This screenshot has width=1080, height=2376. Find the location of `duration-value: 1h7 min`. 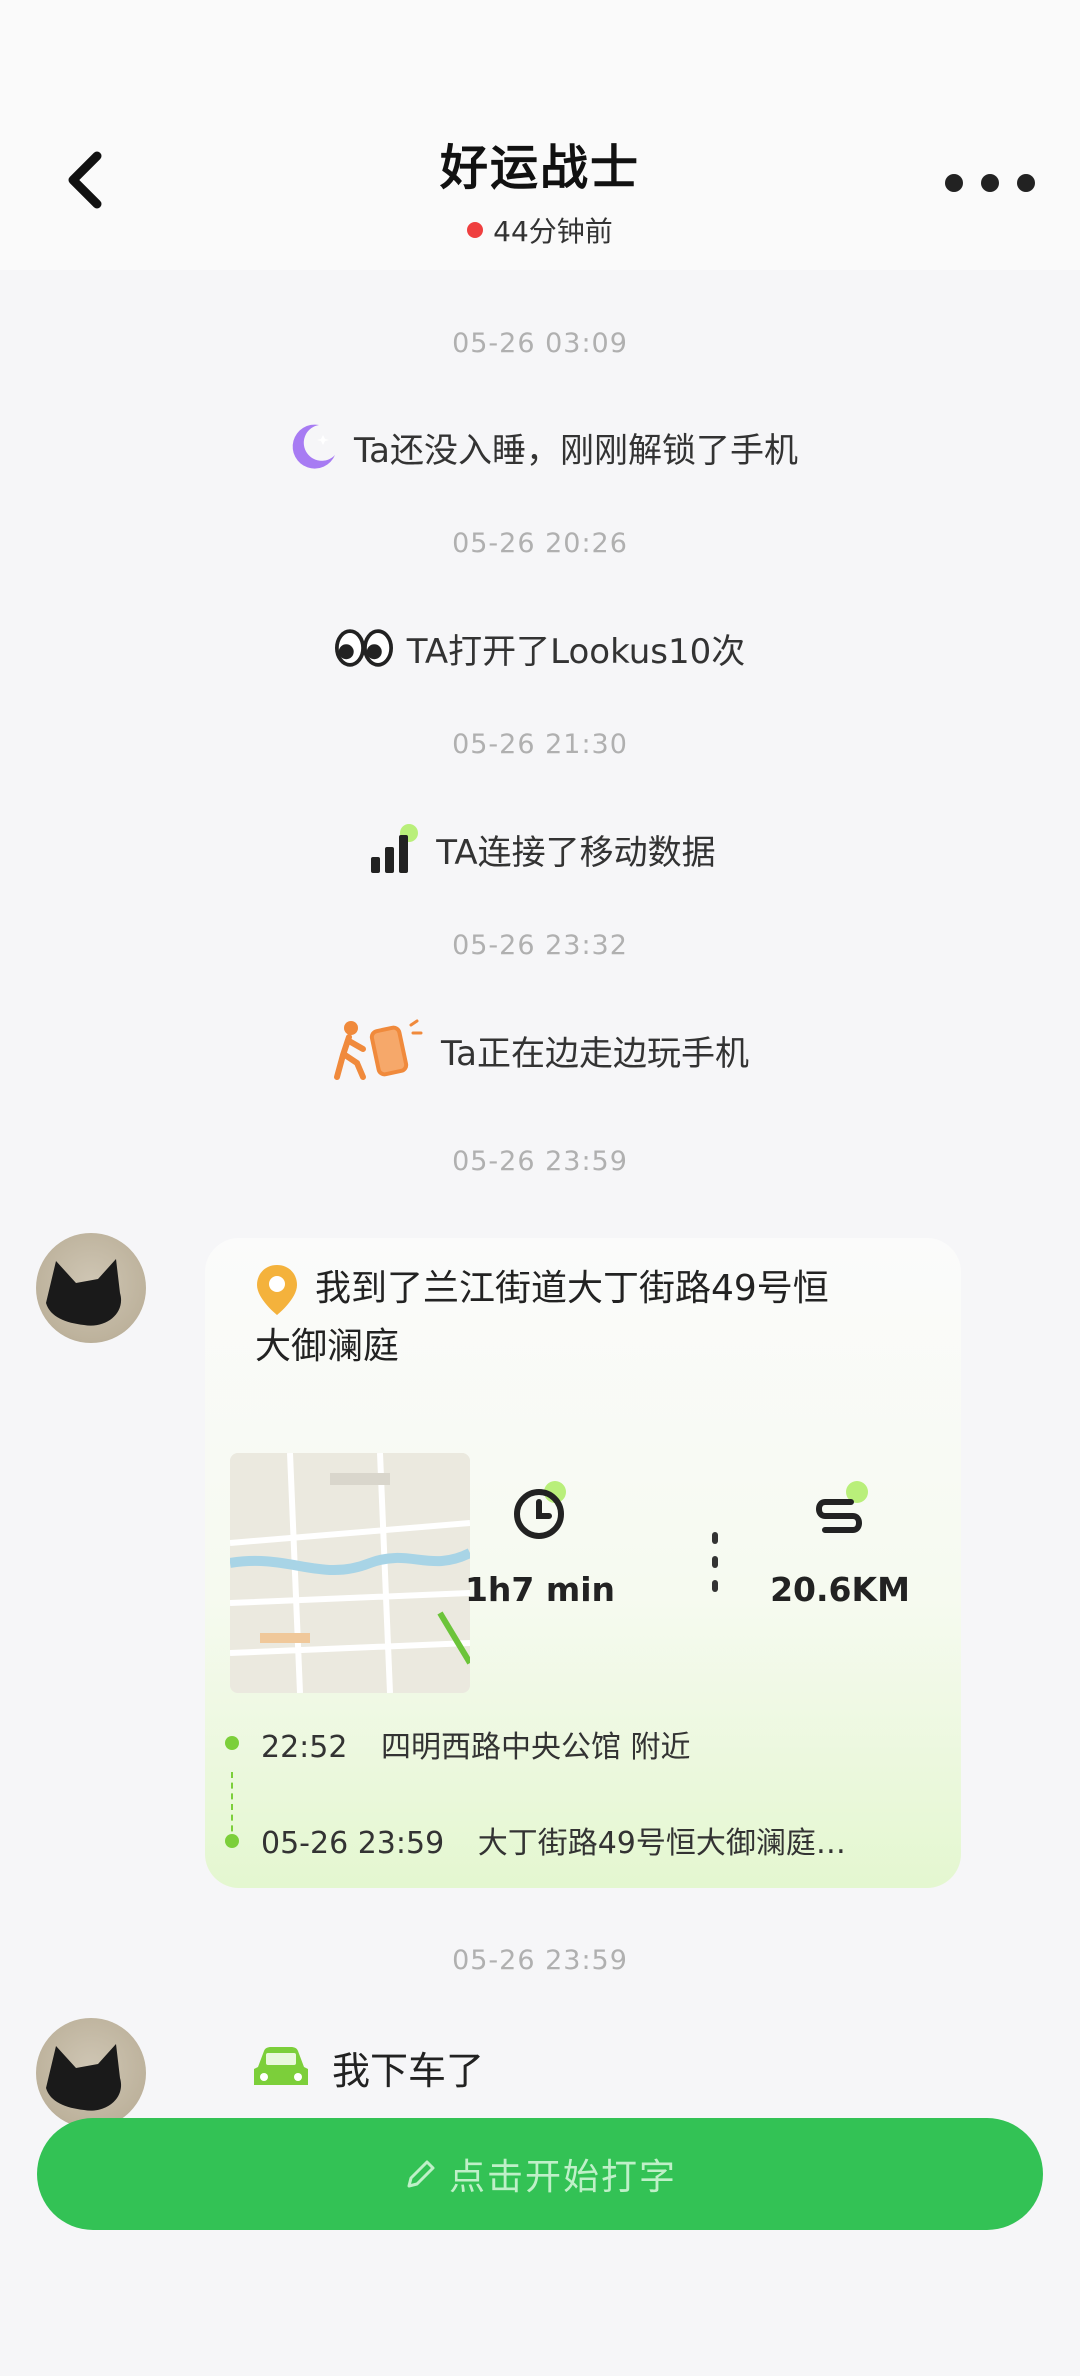

duration-value: 1h7 min is located at coordinates (540, 1589).